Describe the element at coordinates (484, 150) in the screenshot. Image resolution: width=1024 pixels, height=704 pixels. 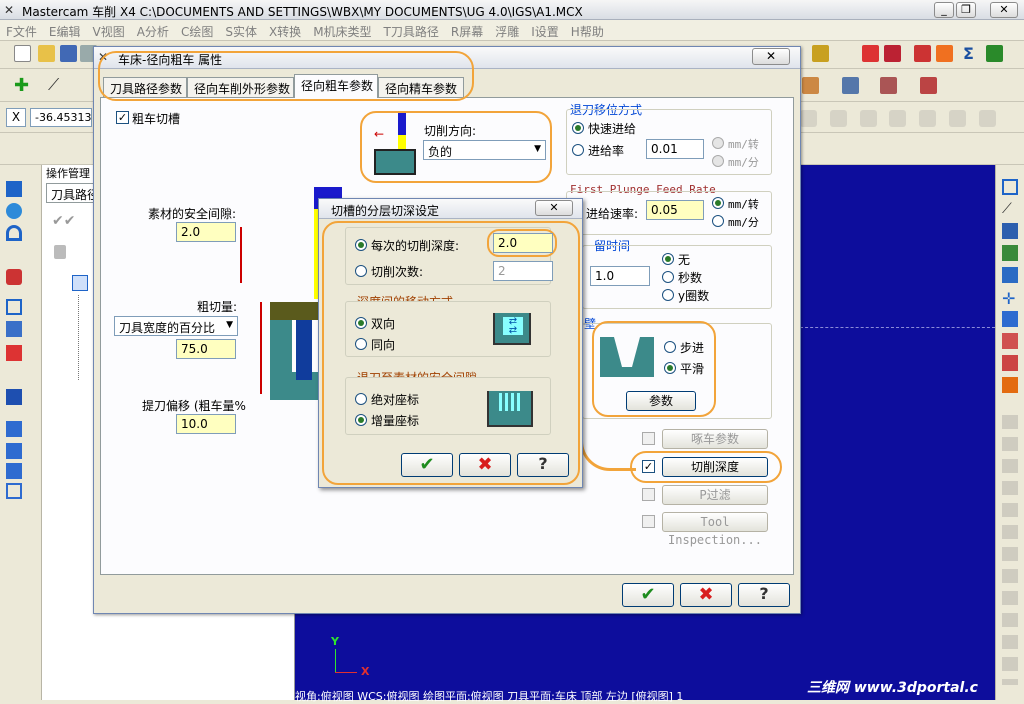
I see `cut-direction-select: 负的 ▼` at that location.